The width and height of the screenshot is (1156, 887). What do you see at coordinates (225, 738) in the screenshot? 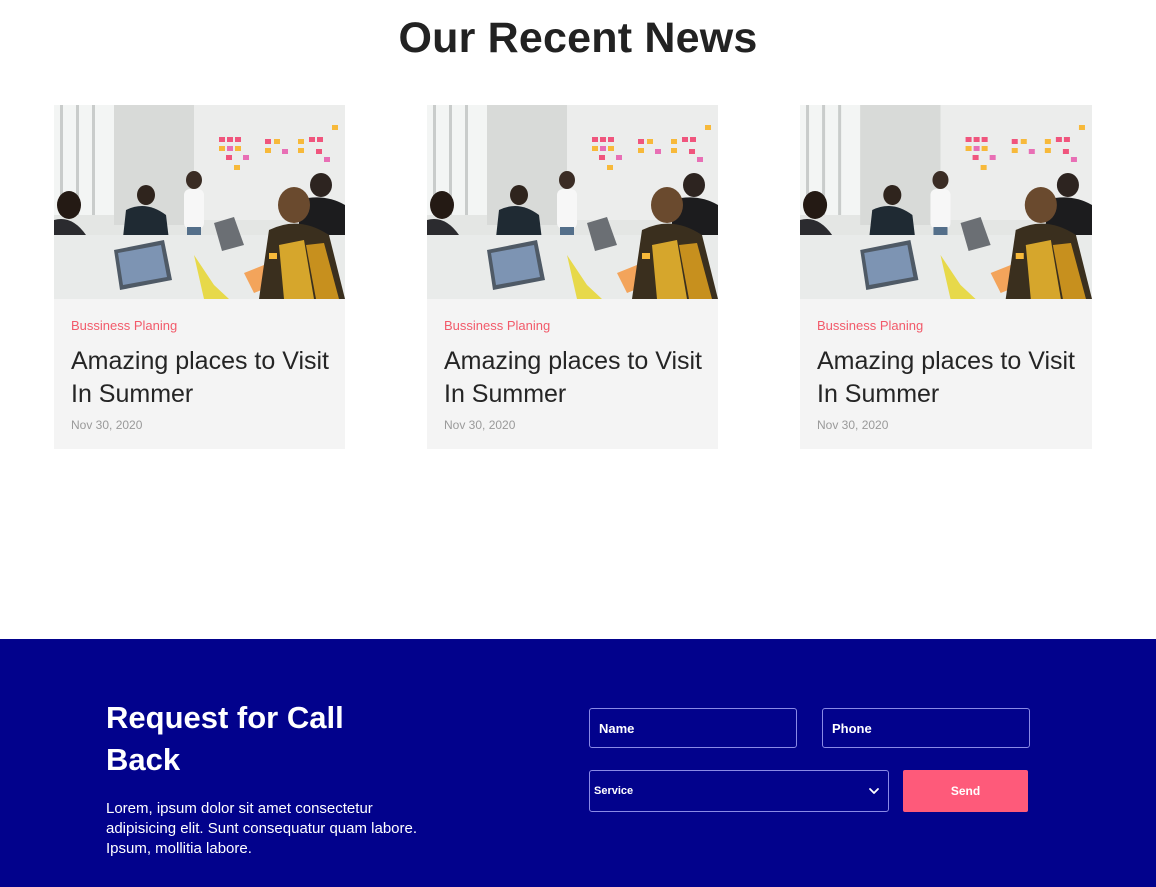
I see `callback-title: Request for Call Back` at bounding box center [225, 738].